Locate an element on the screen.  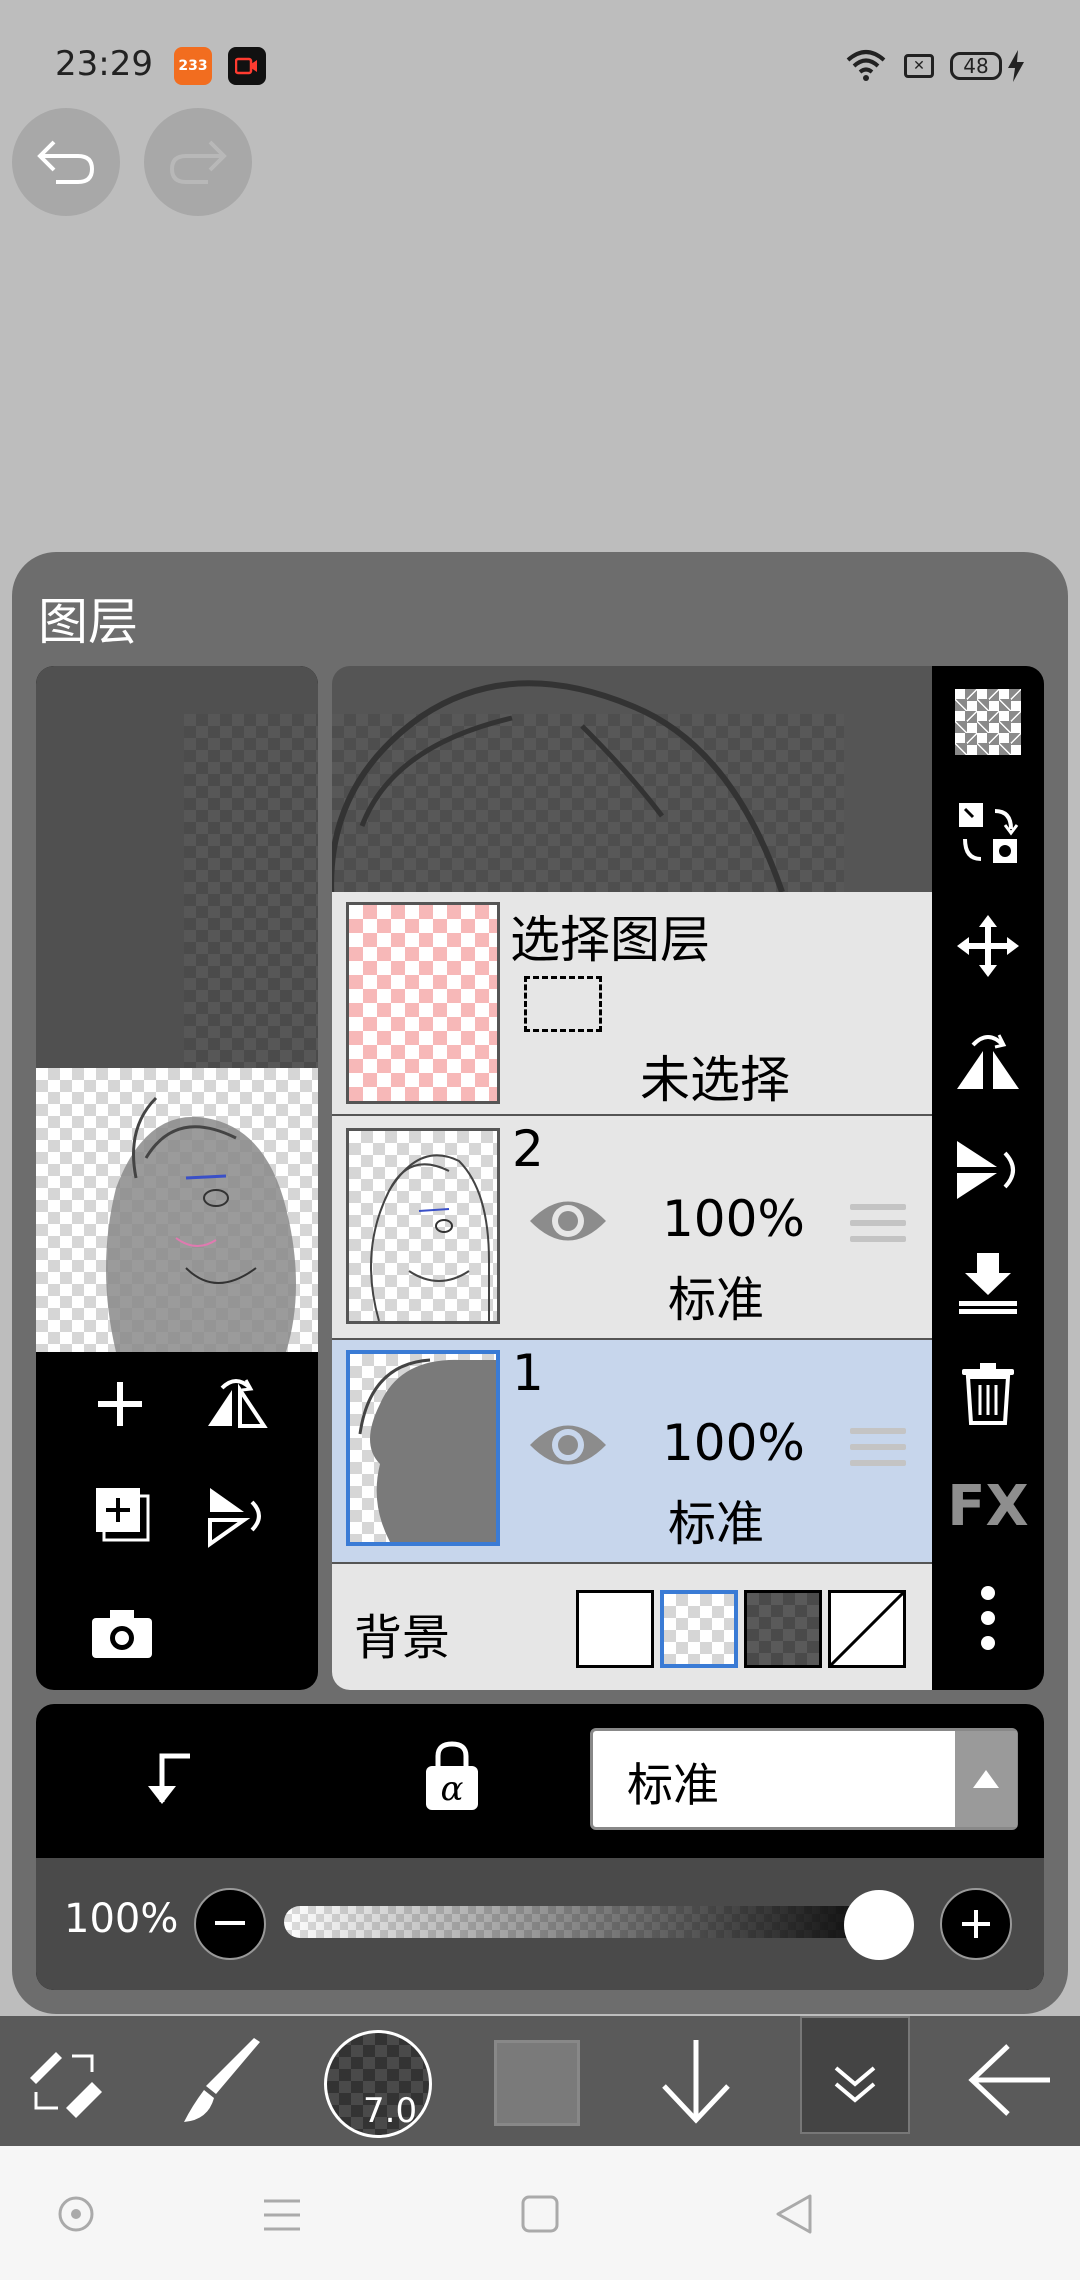
layer-swap-button is located at coordinates (988, 834).